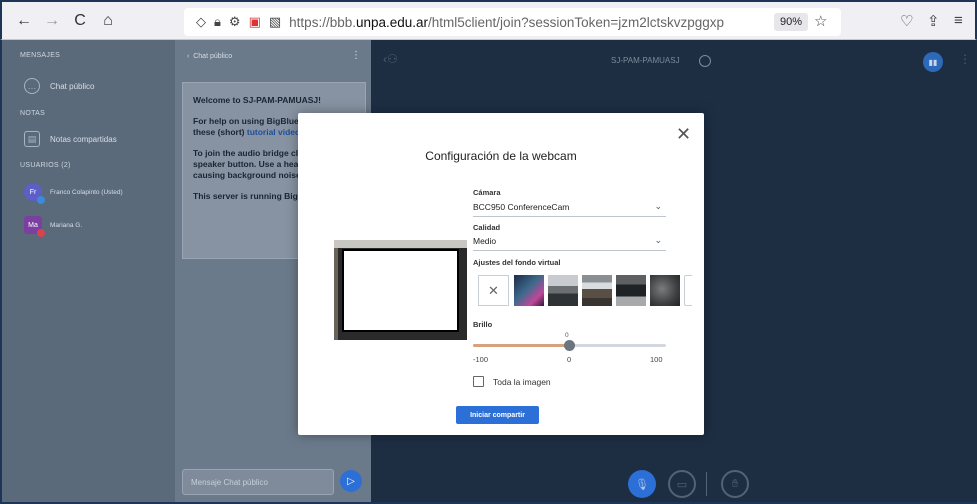 This screenshot has height=504, width=977. I want to click on quality-select: Medio ⌄, so click(569, 243).